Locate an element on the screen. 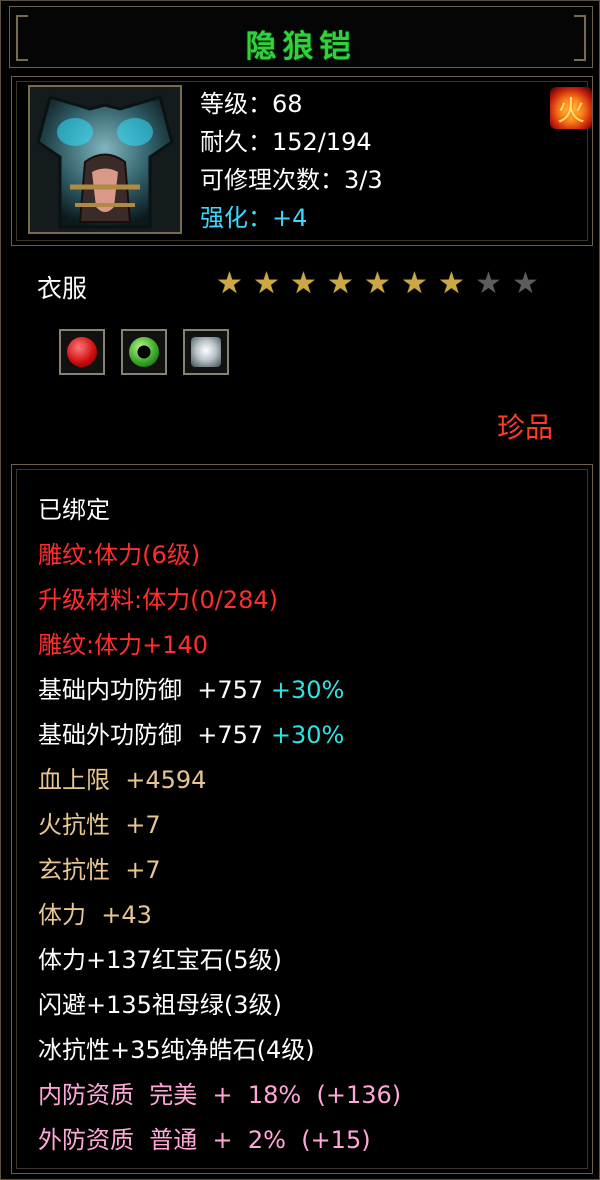  external-defense-value: 基础外功防御 +757 is located at coordinates (151, 735).